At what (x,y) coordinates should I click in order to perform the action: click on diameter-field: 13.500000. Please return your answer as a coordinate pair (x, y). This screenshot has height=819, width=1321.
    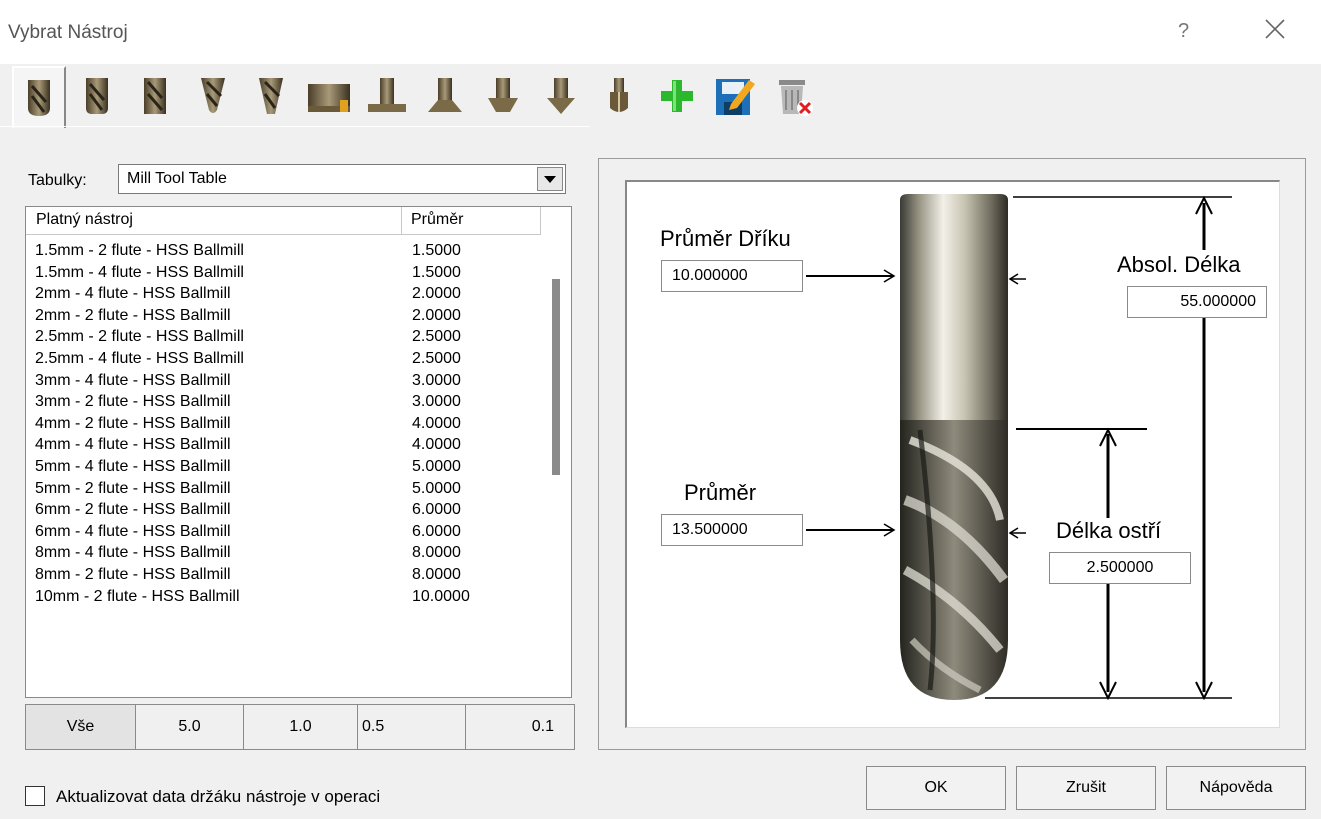
    Looking at the image, I should click on (732, 530).